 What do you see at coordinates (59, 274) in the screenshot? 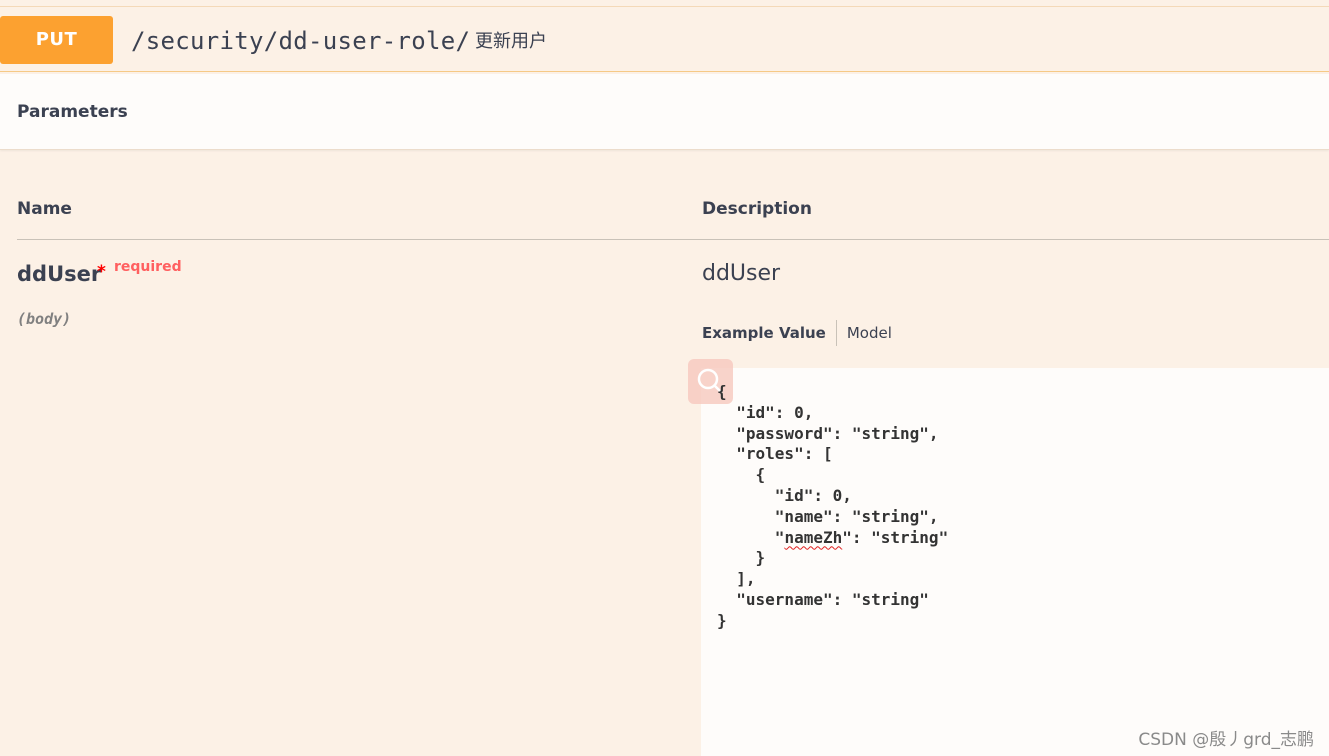
I see `parameter-name: ddUser` at bounding box center [59, 274].